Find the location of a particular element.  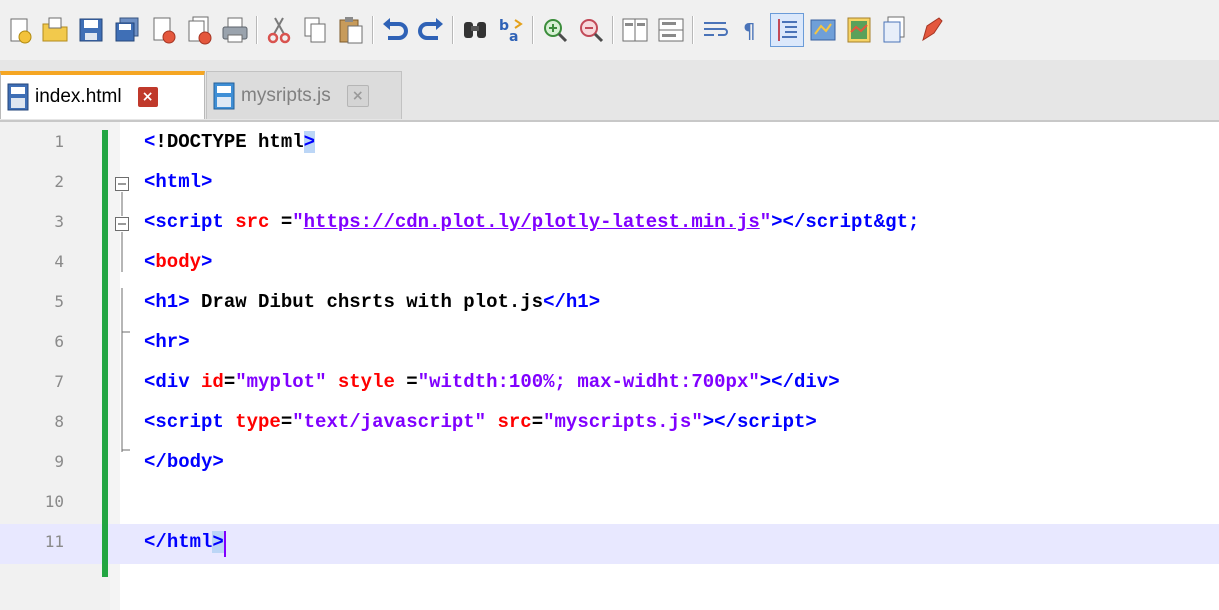

code-token: "myplot" is located at coordinates (281, 382).